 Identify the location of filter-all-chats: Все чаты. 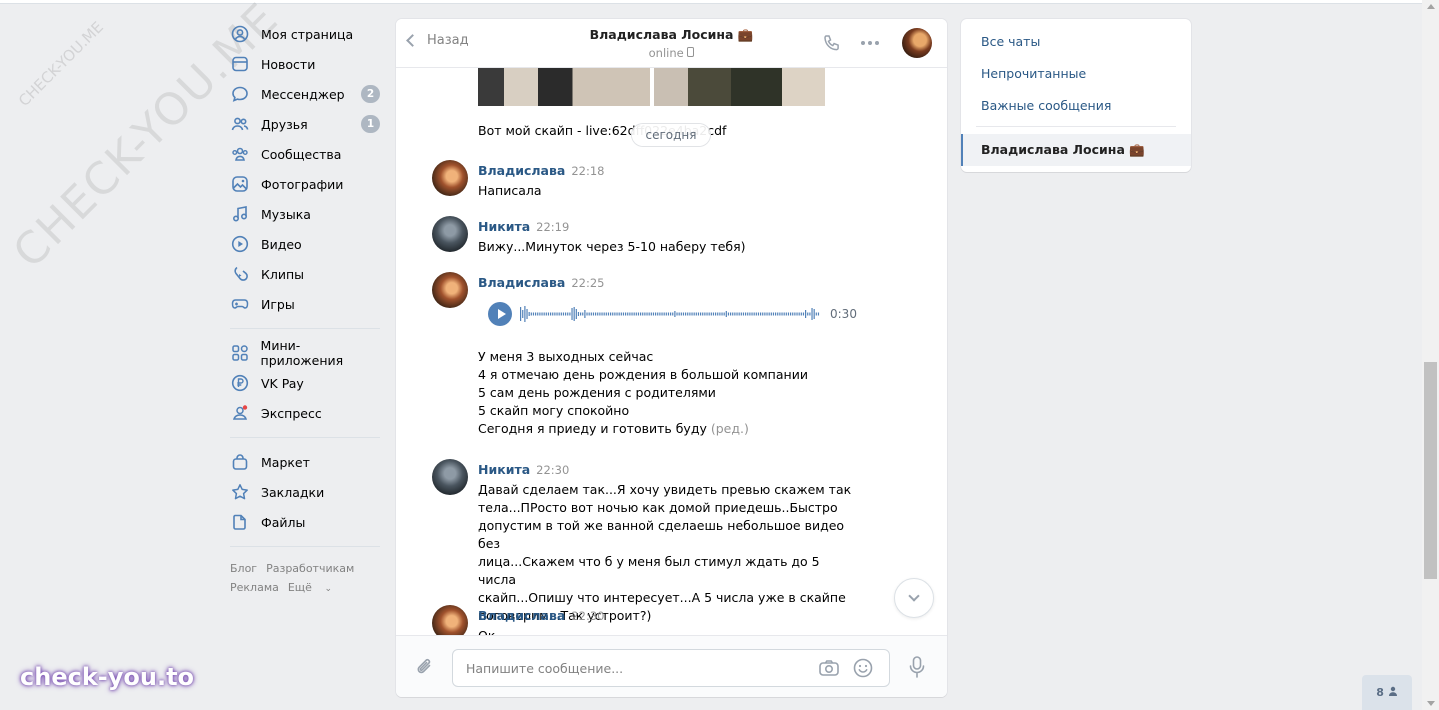
(1010, 41).